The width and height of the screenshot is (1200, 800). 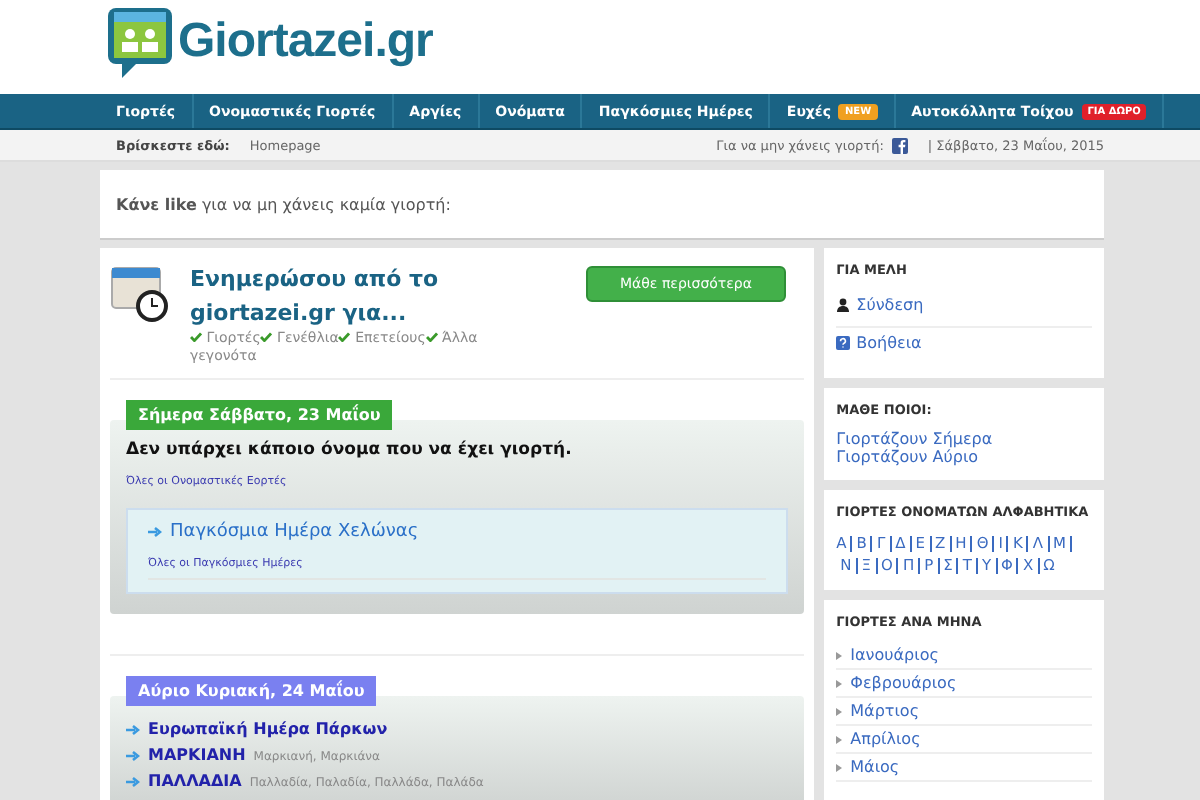 I want to click on user-icon, so click(x=843, y=305).